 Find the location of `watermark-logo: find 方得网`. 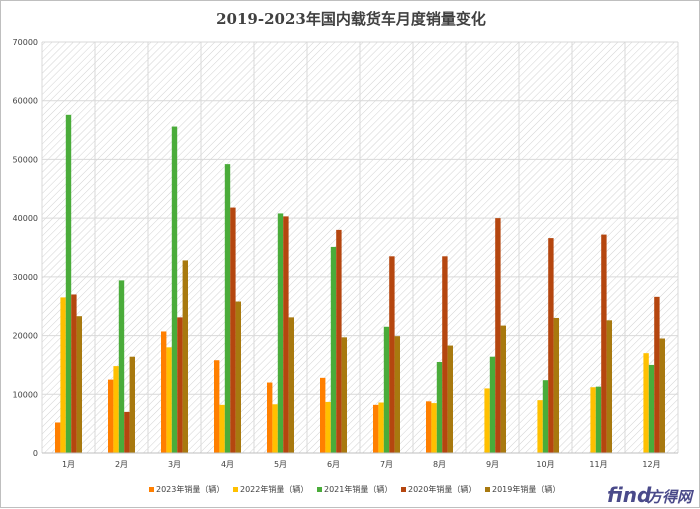

watermark-logo: find 方得网 is located at coordinates (651, 495).